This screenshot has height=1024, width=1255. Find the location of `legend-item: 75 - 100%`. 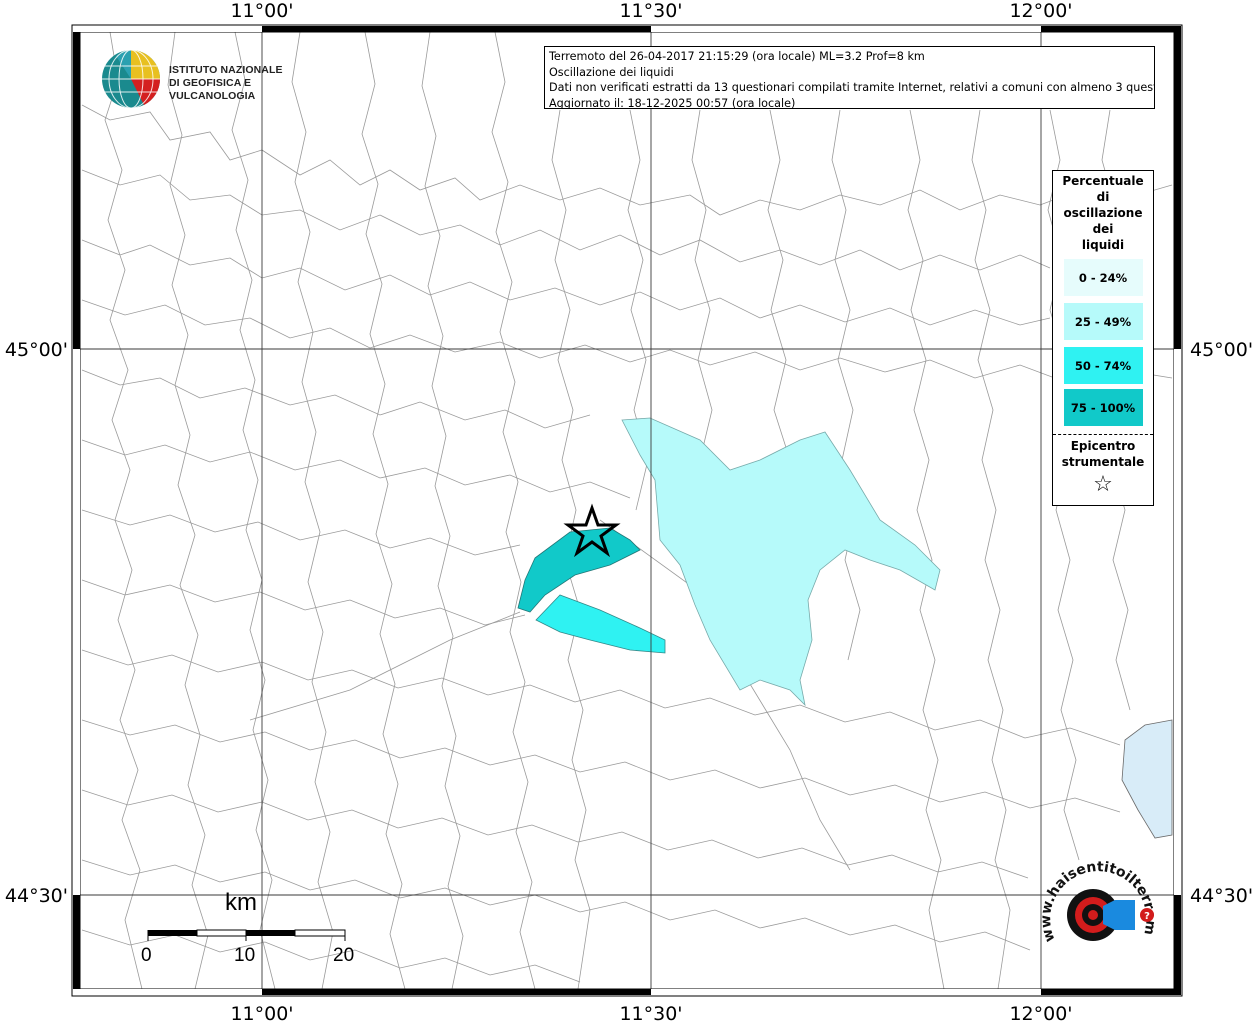

legend-item: 75 - 100% is located at coordinates (1103, 407).